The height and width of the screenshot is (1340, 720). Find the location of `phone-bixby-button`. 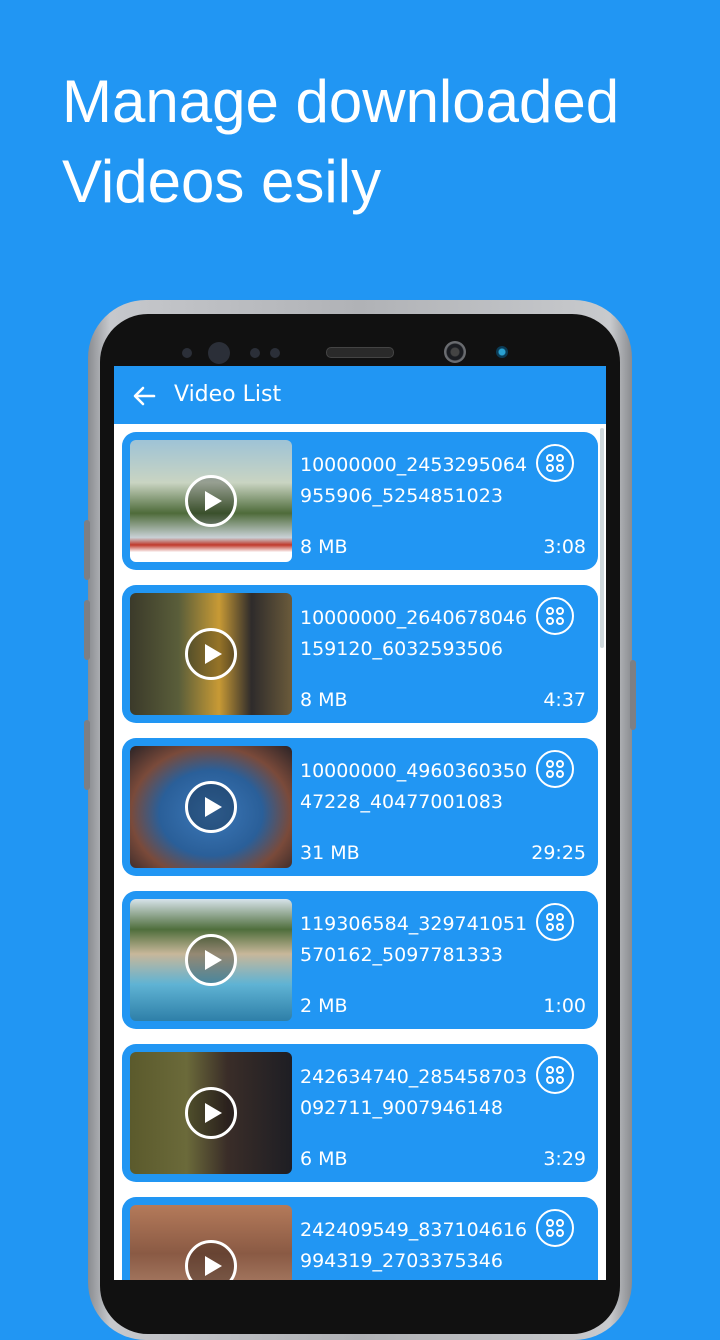

phone-bixby-button is located at coordinates (87, 755).